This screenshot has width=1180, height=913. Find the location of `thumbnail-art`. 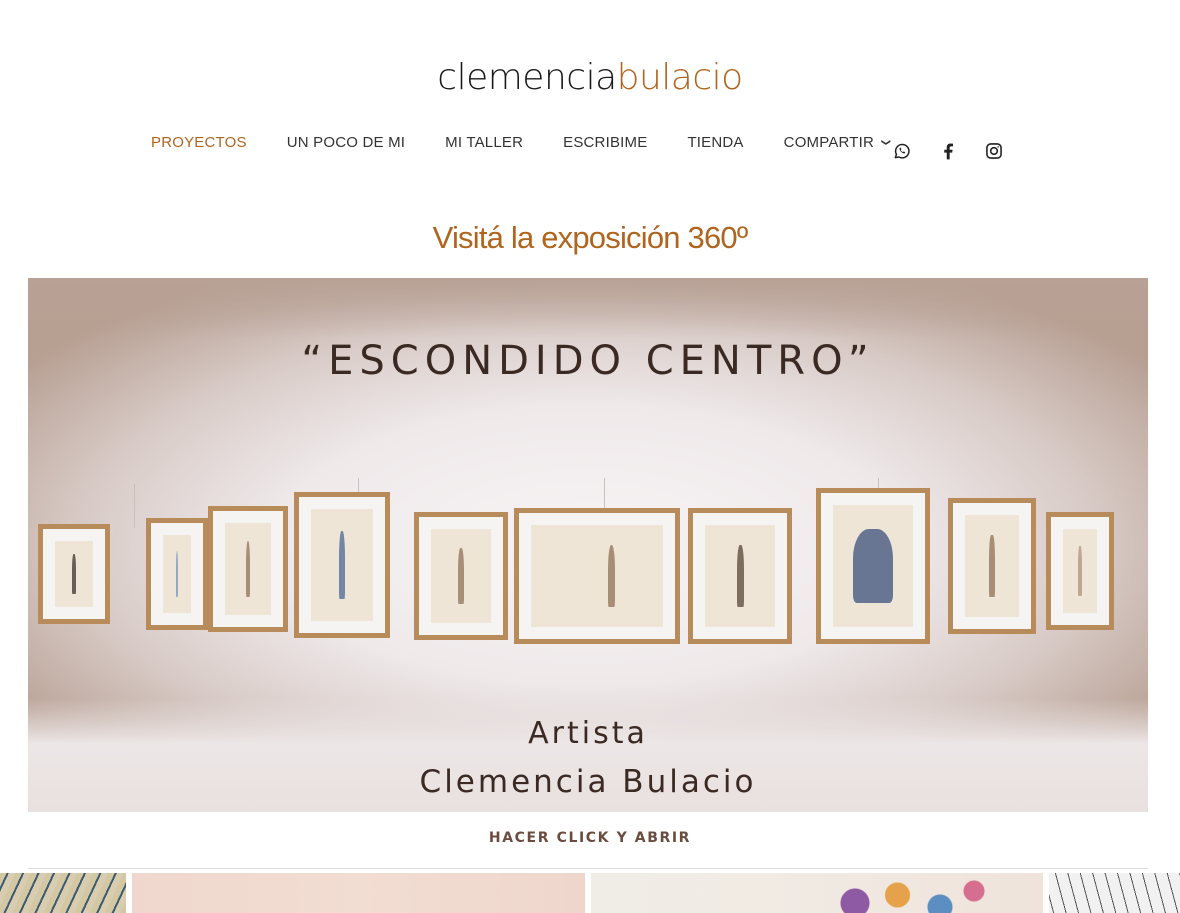

thumbnail-art is located at coordinates (906, 896).